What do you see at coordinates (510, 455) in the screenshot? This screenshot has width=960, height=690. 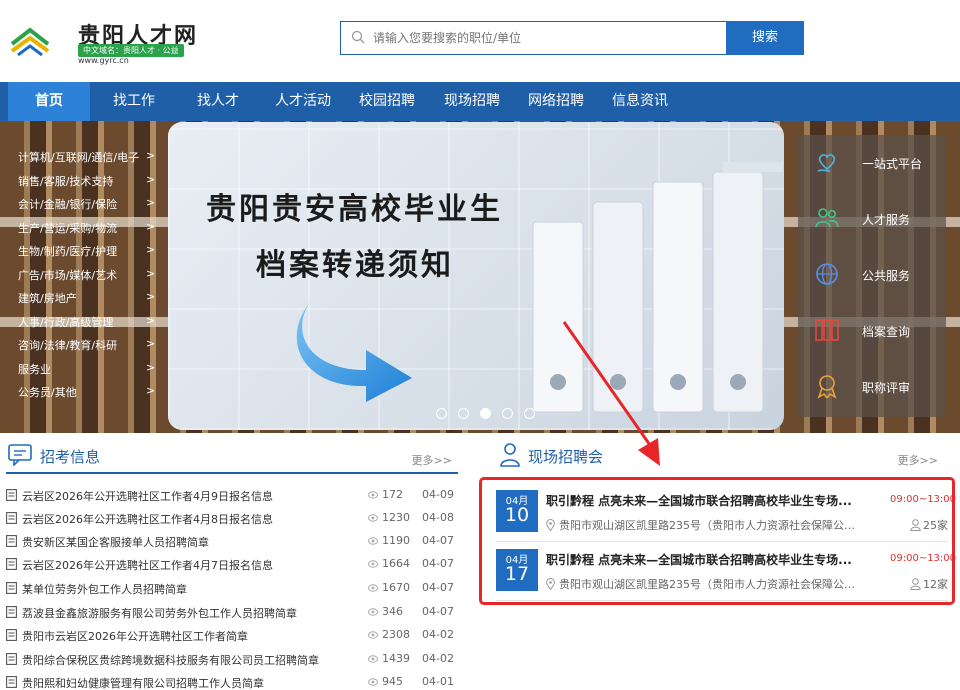 I see `user-location-icon` at bounding box center [510, 455].